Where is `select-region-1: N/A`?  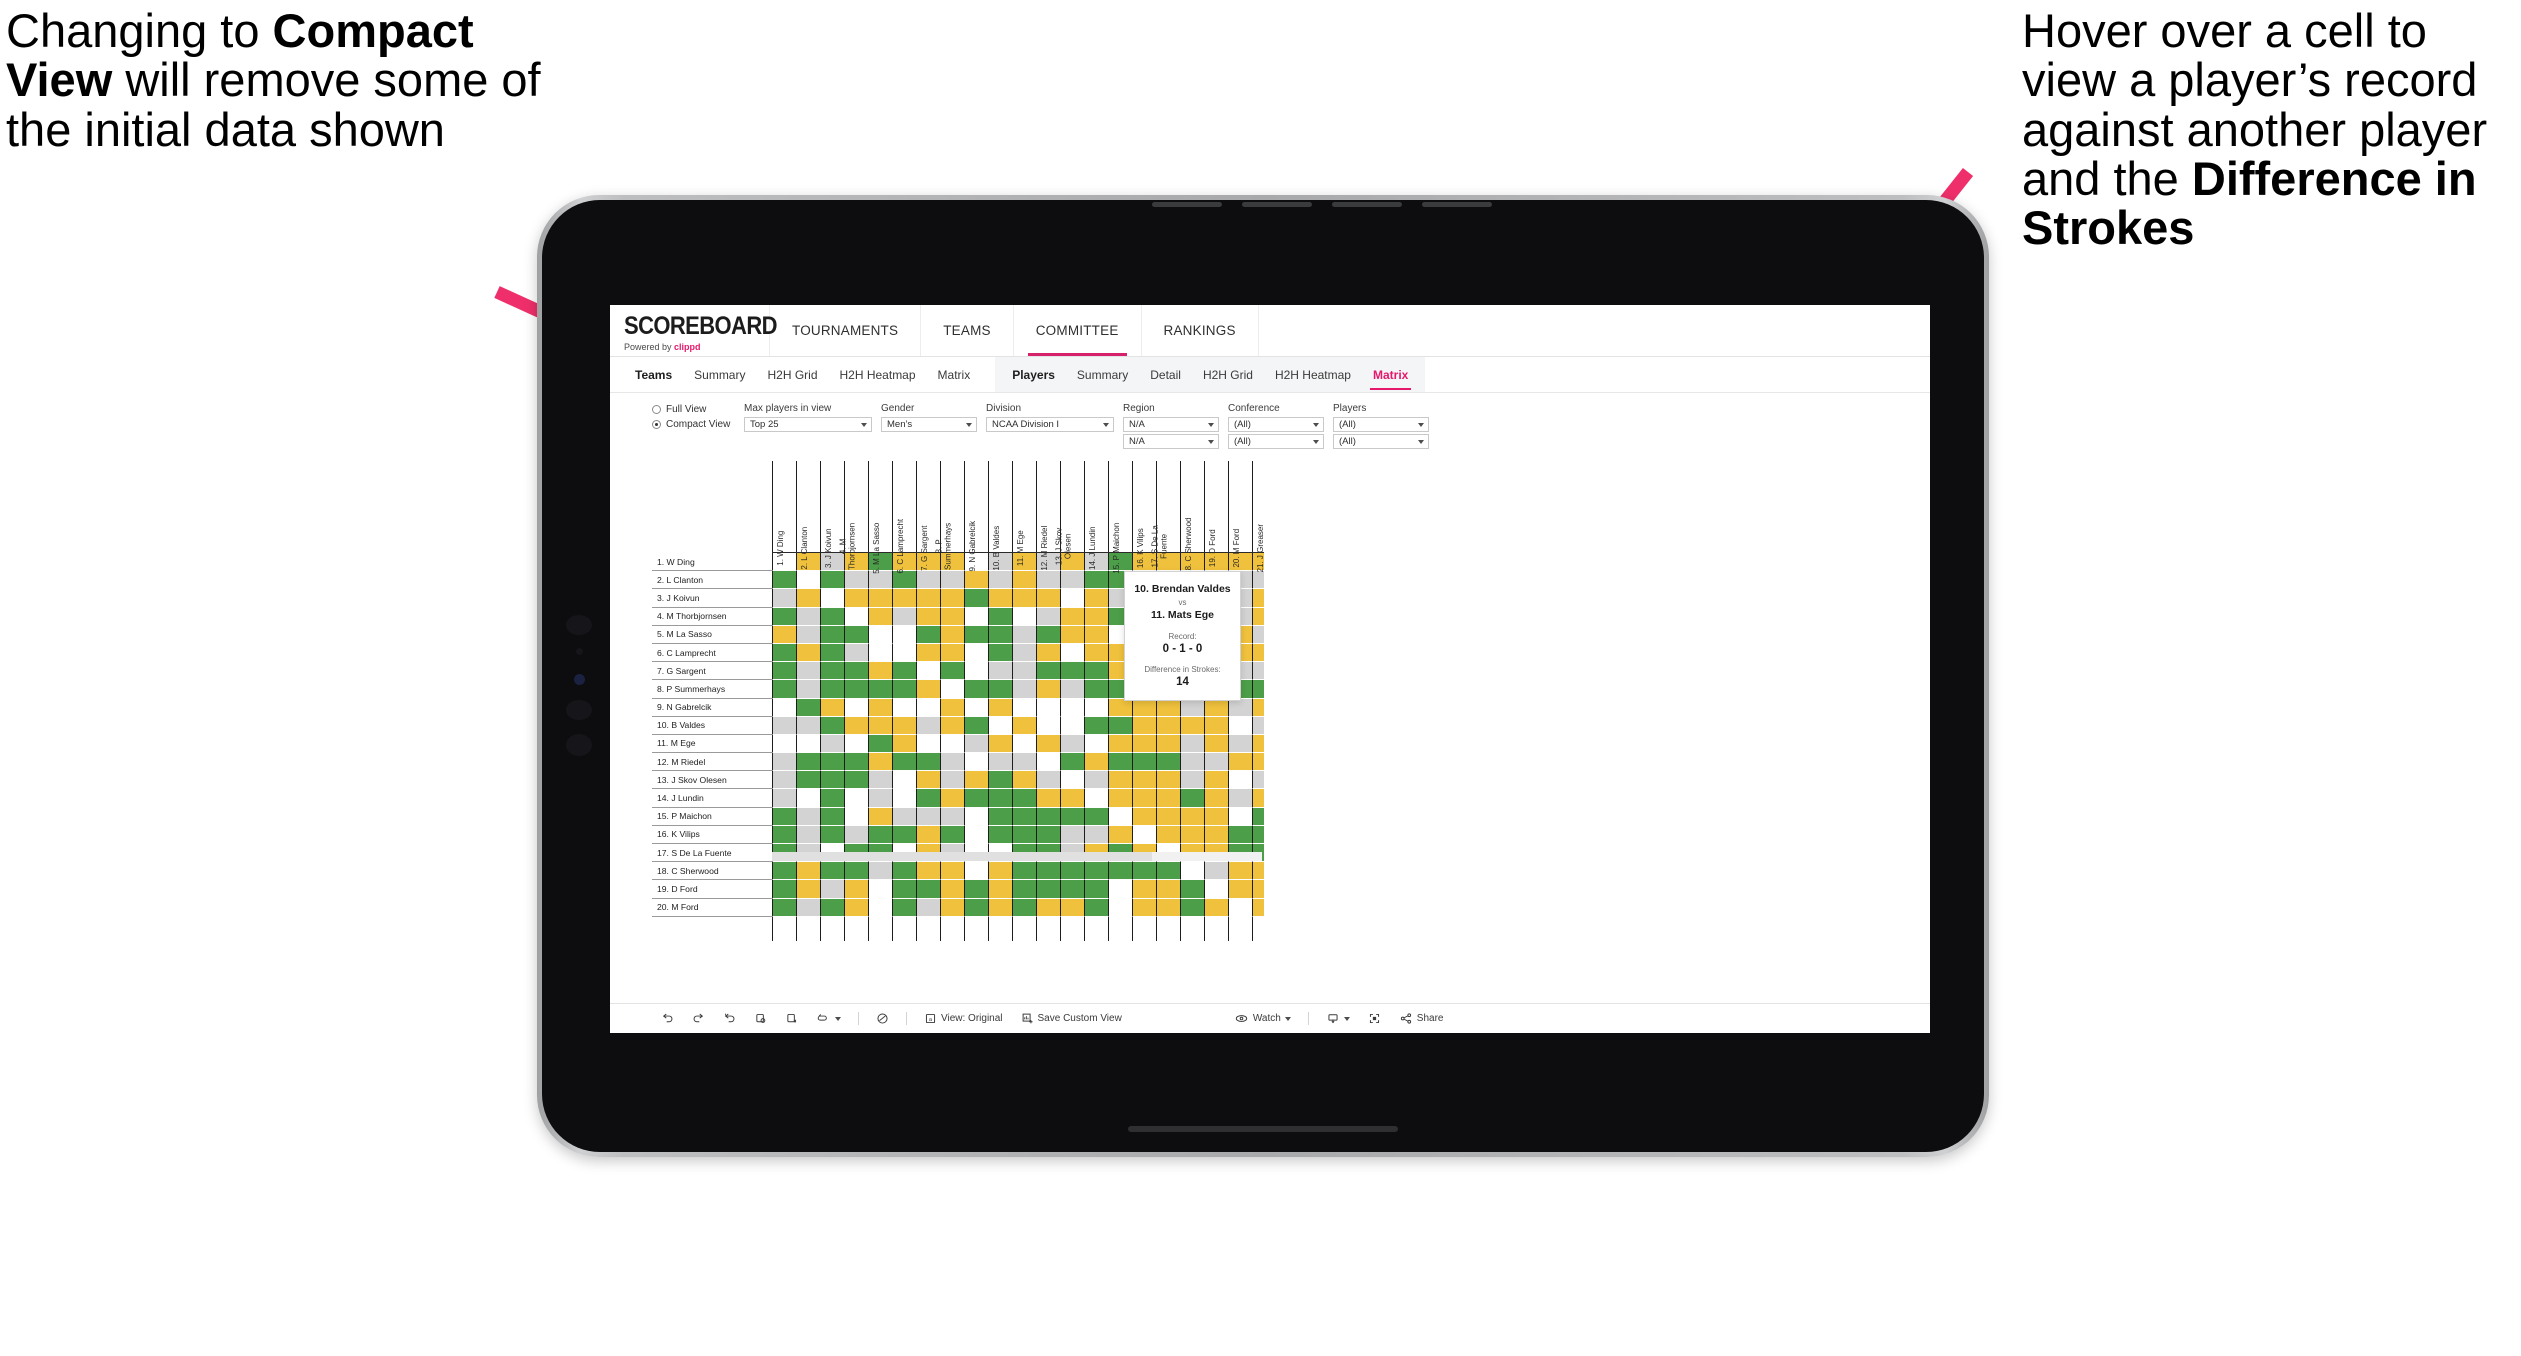 select-region-1: N/A is located at coordinates (1171, 424).